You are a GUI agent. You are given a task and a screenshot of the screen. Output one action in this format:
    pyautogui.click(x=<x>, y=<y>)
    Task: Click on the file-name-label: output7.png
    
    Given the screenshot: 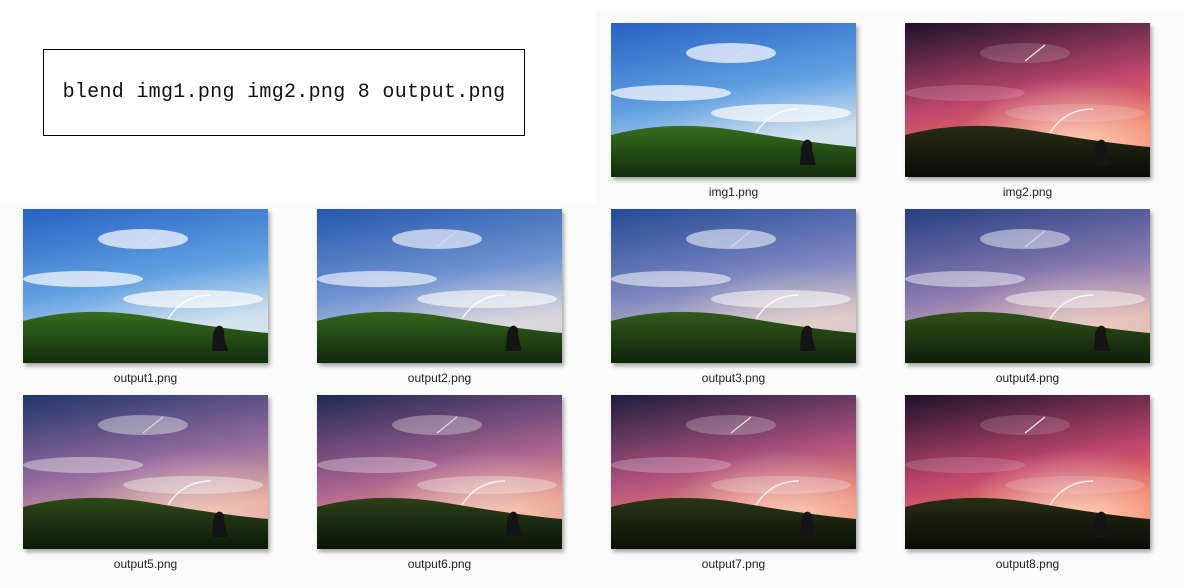 What is the action you would take?
    pyautogui.click(x=733, y=564)
    